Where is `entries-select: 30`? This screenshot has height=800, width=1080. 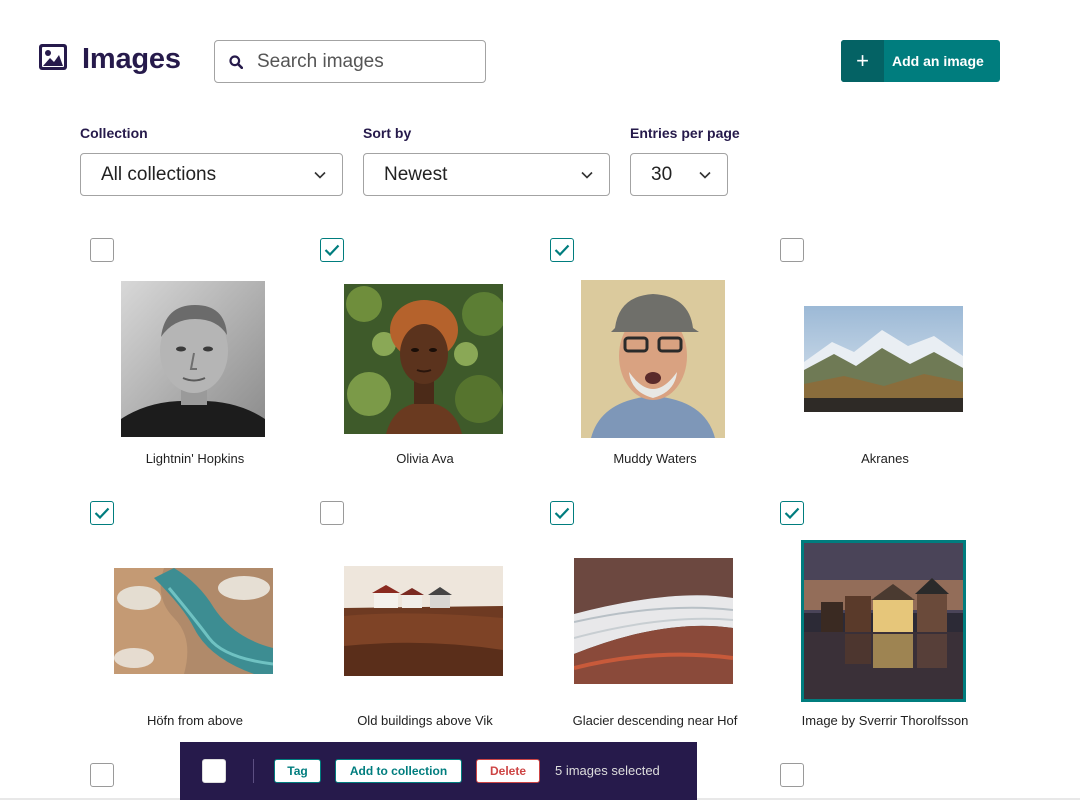 entries-select: 30 is located at coordinates (679, 174).